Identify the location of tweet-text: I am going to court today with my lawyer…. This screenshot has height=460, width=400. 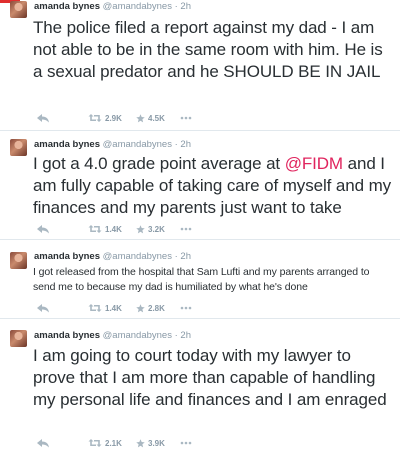
(210, 377).